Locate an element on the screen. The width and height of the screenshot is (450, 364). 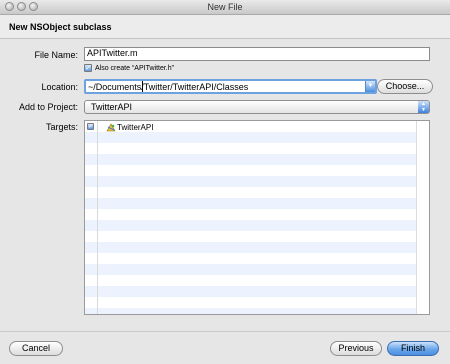
sheet-heading: New NSObject subclass is located at coordinates (225, 27).